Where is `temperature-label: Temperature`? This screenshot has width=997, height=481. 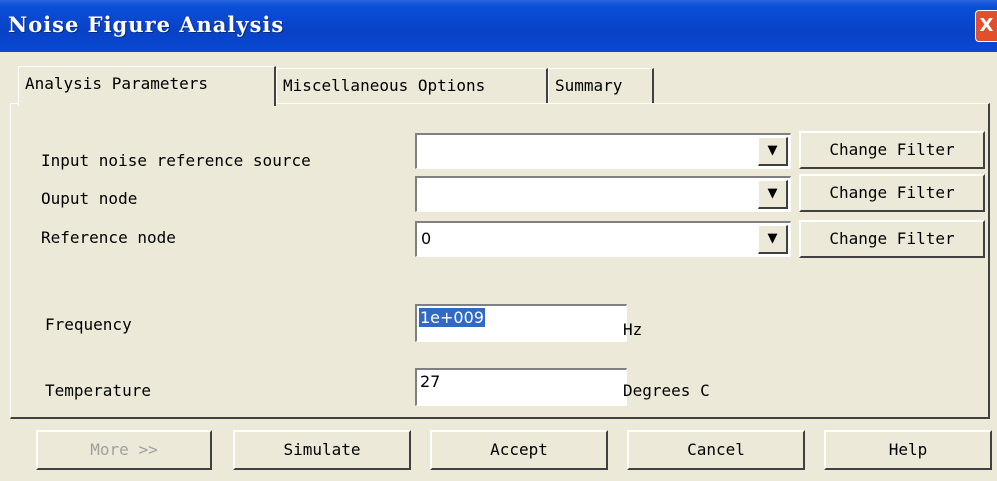 temperature-label: Temperature is located at coordinates (98, 390).